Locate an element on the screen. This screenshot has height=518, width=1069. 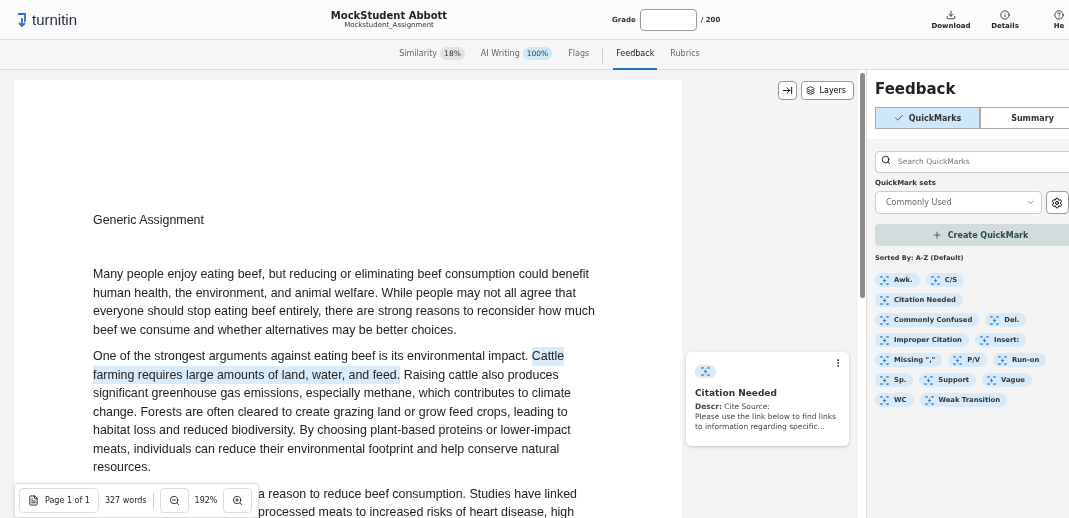
document-text: One of the strongest arguments against eating beef is its environmental impact. is located at coordinates (311, 356).